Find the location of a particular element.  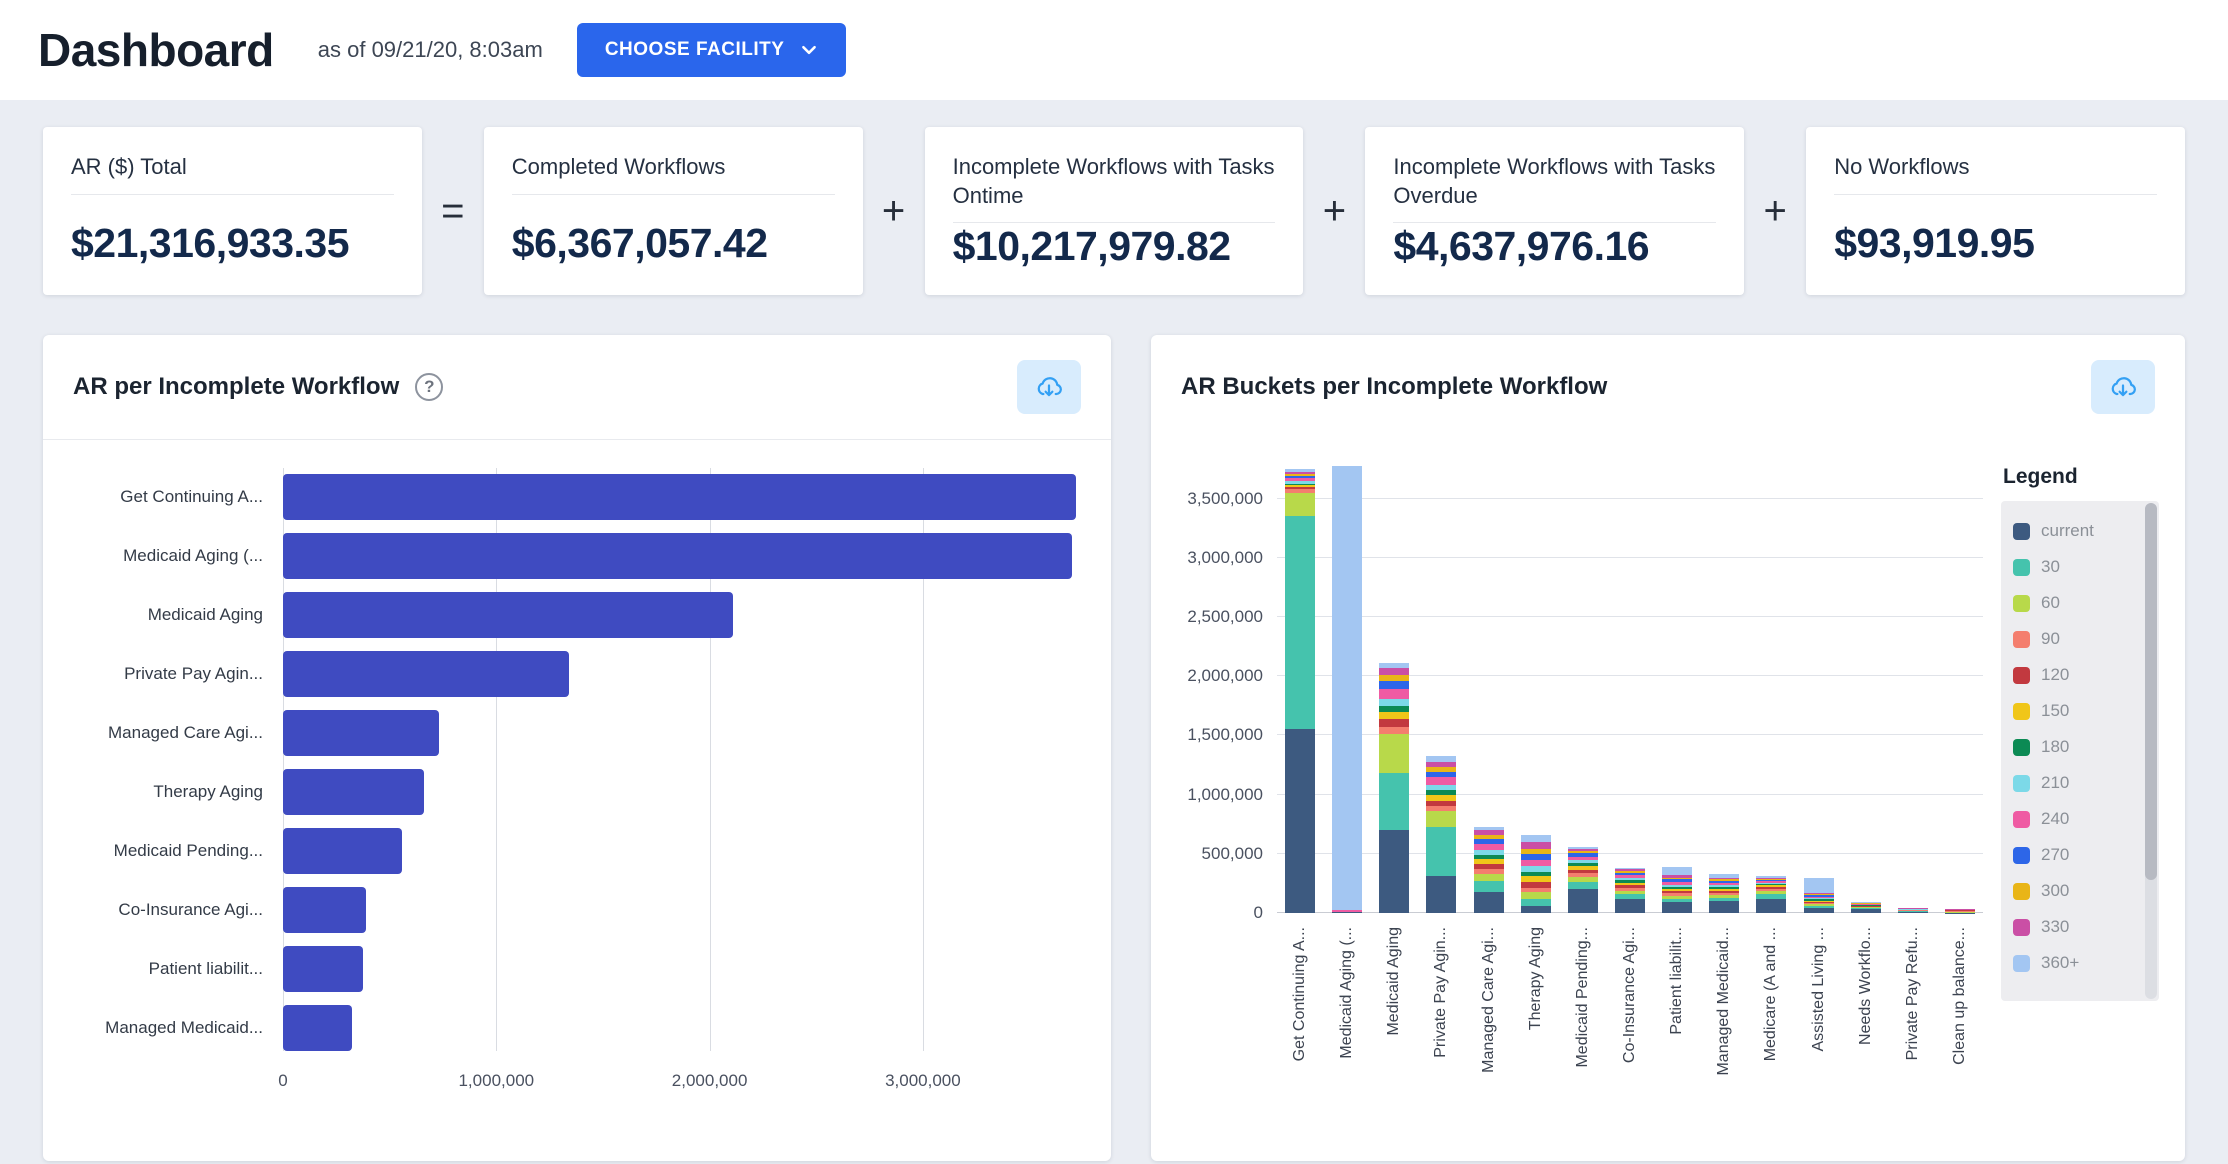

legend-item: 330 is located at coordinates (2075, 927).